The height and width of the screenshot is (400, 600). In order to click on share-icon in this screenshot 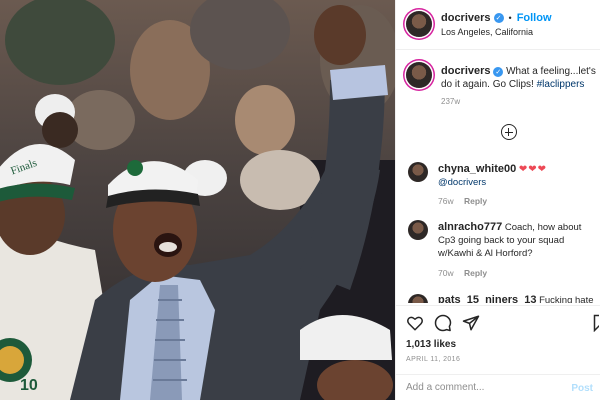, I will do `click(471, 323)`.